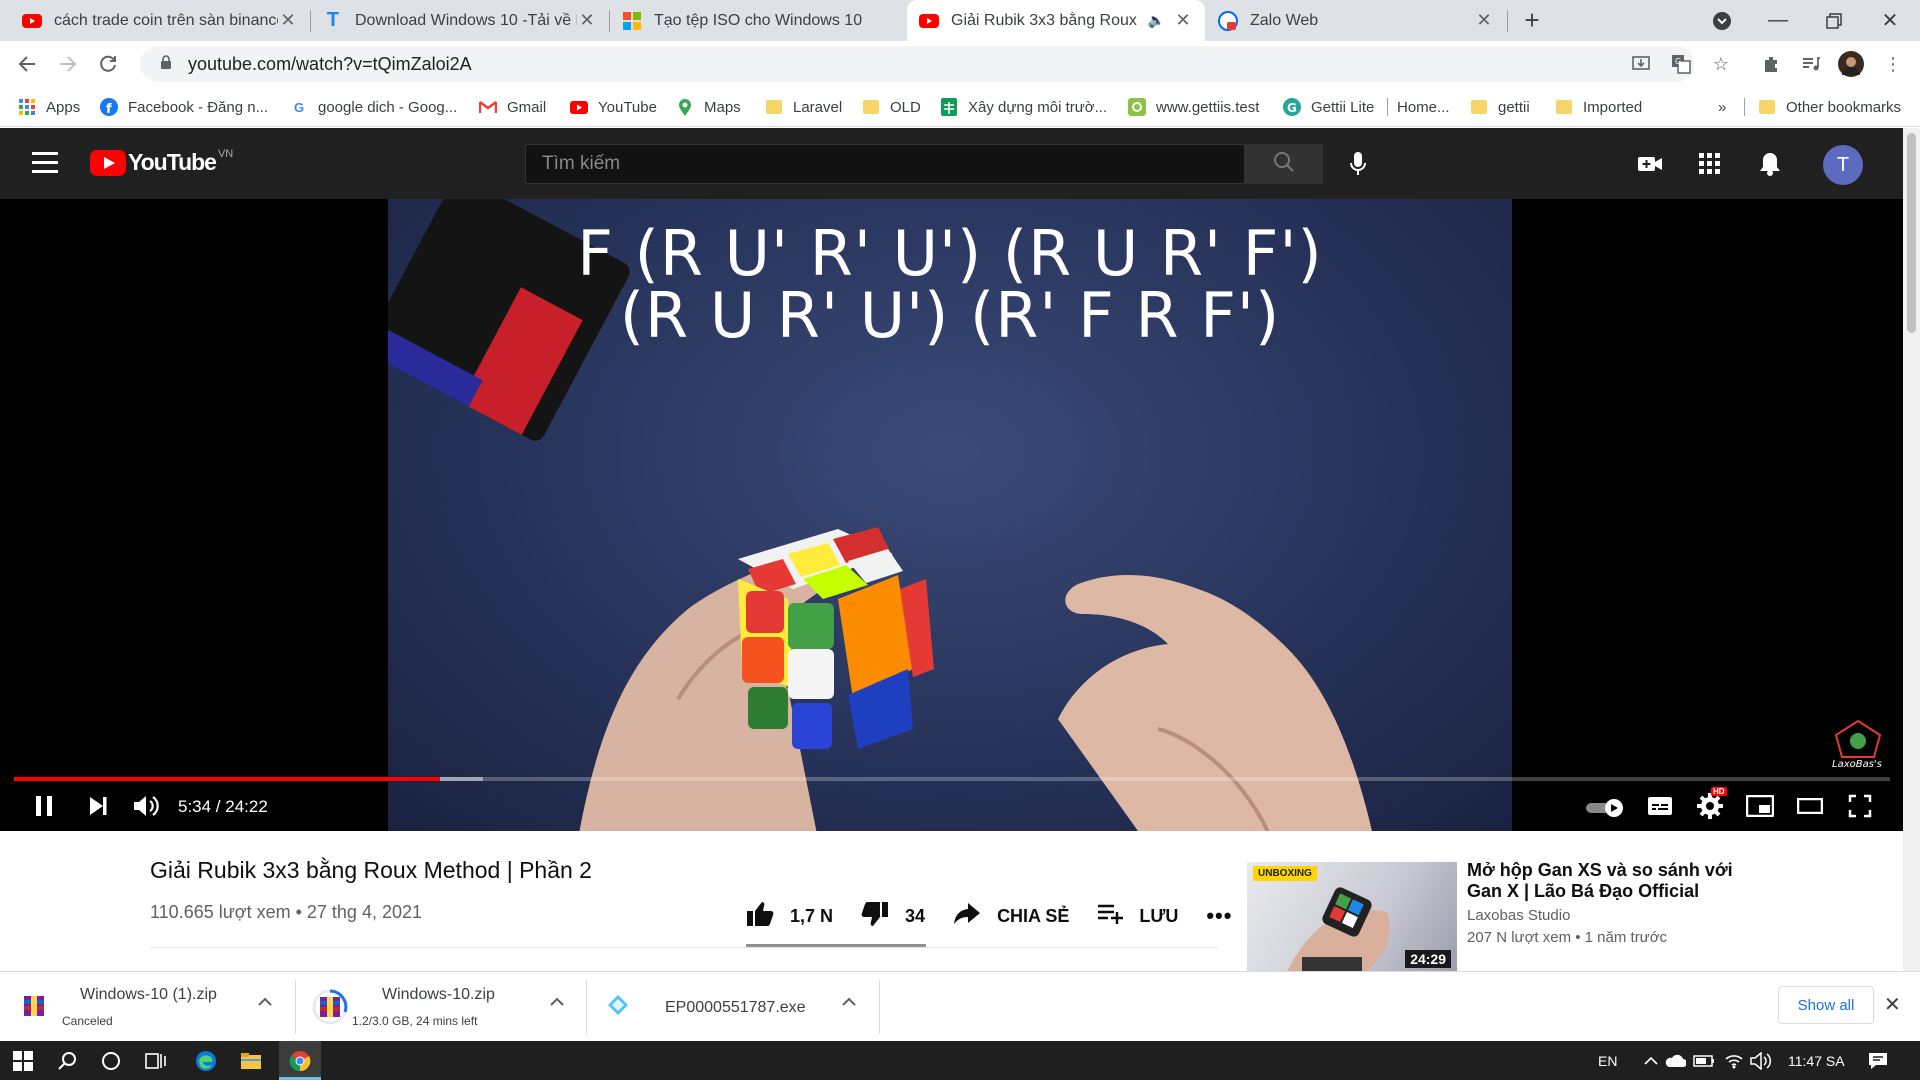  What do you see at coordinates (1722, 20) in the screenshot?
I see `tab-search-icon` at bounding box center [1722, 20].